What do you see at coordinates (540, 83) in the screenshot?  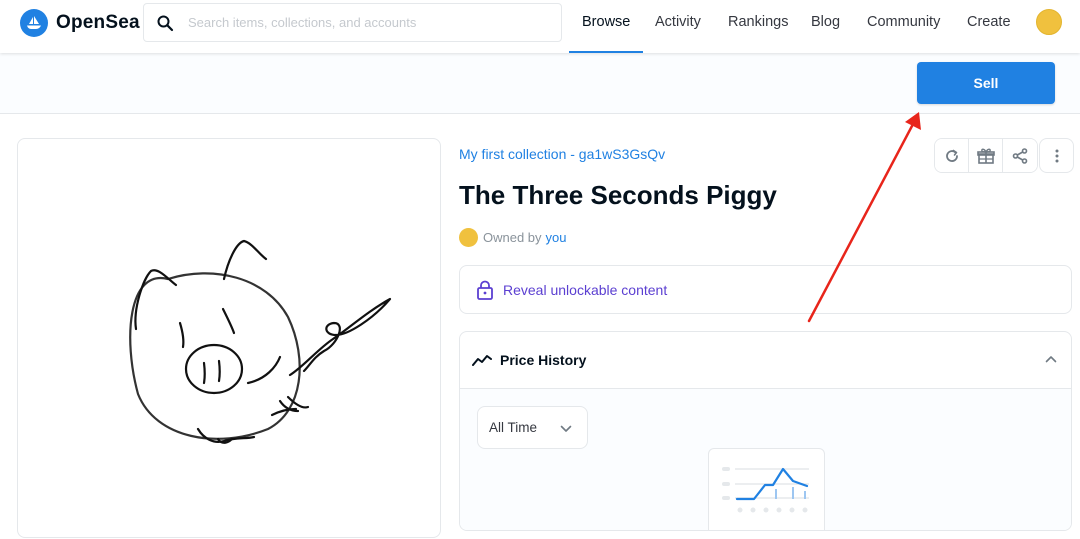 I see `item-action-bar: Sell` at bounding box center [540, 83].